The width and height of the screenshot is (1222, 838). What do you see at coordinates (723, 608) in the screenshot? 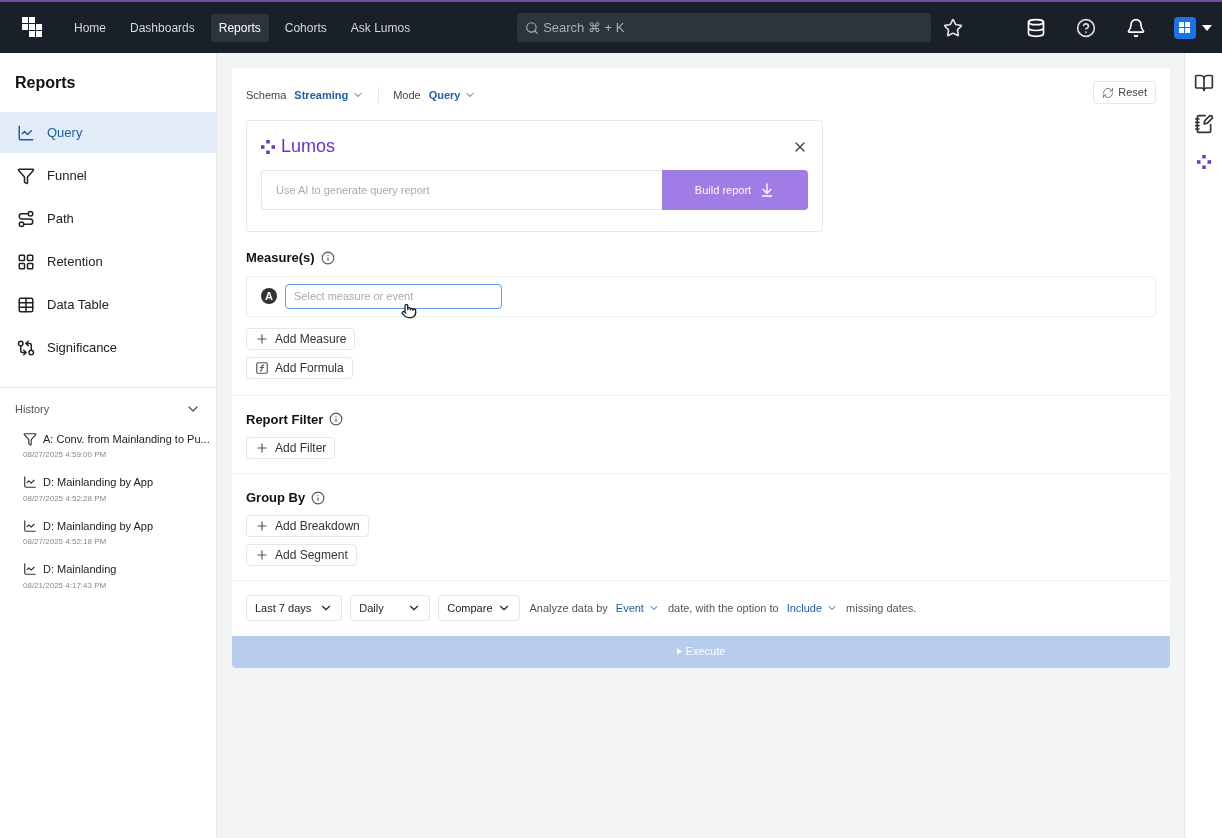
I see `analysis-text: date, with the option to` at bounding box center [723, 608].